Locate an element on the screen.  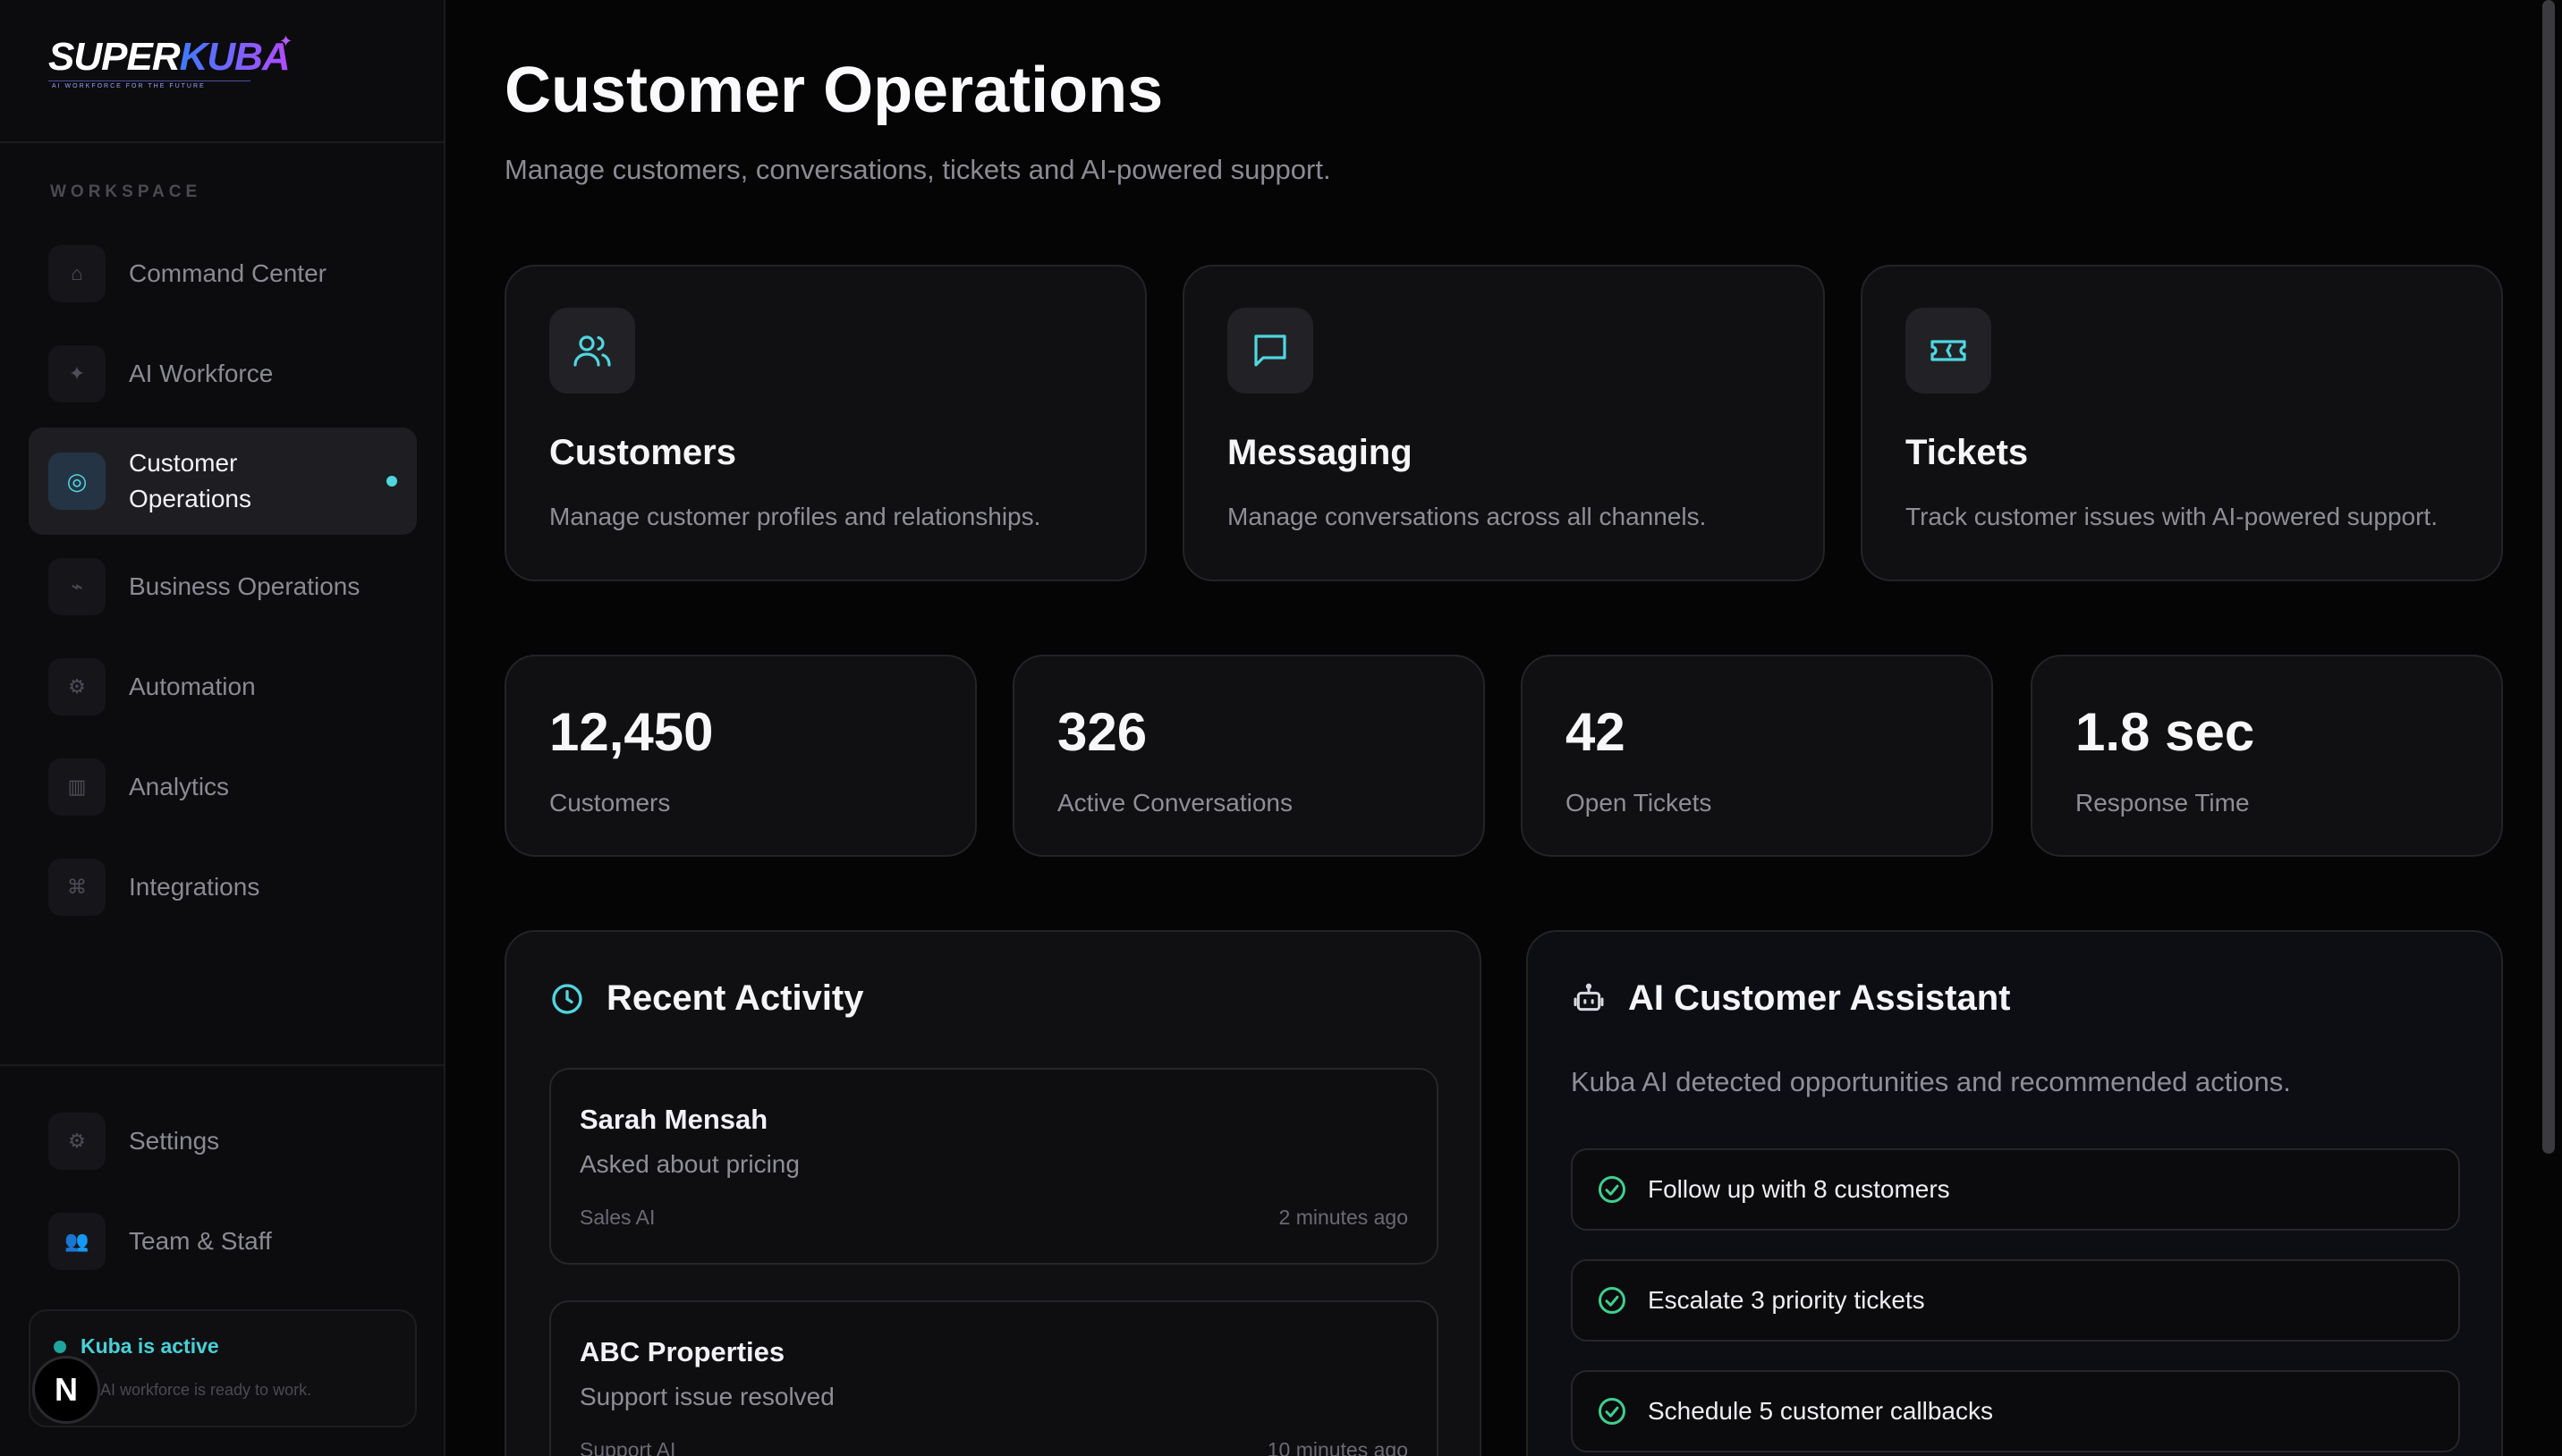
activity-name: Sarah Mensah is located at coordinates (674, 1119).